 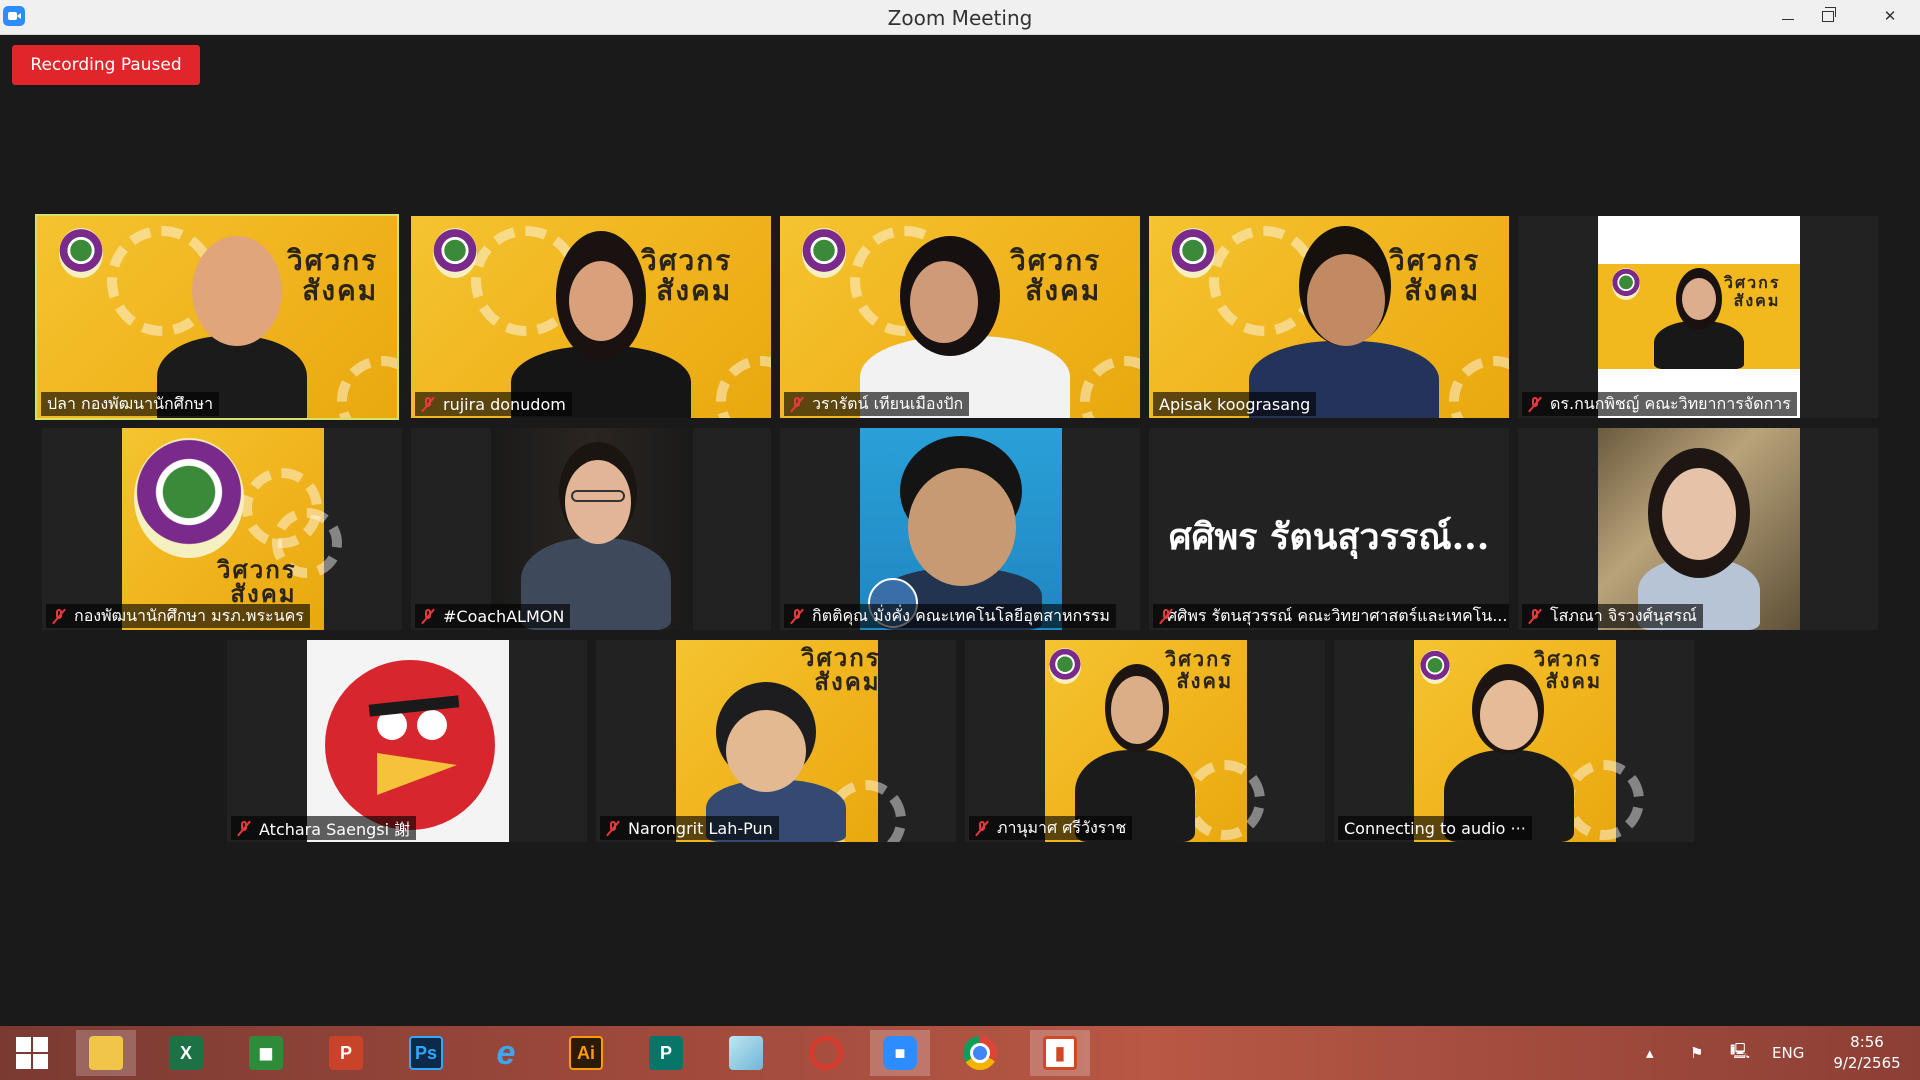 I want to click on start-button, so click(x=32, y=1053).